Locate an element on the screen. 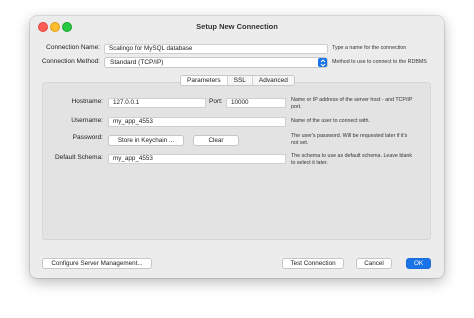 The width and height of the screenshot is (474, 318). hostname-label: Hostname: is located at coordinates (87, 101).